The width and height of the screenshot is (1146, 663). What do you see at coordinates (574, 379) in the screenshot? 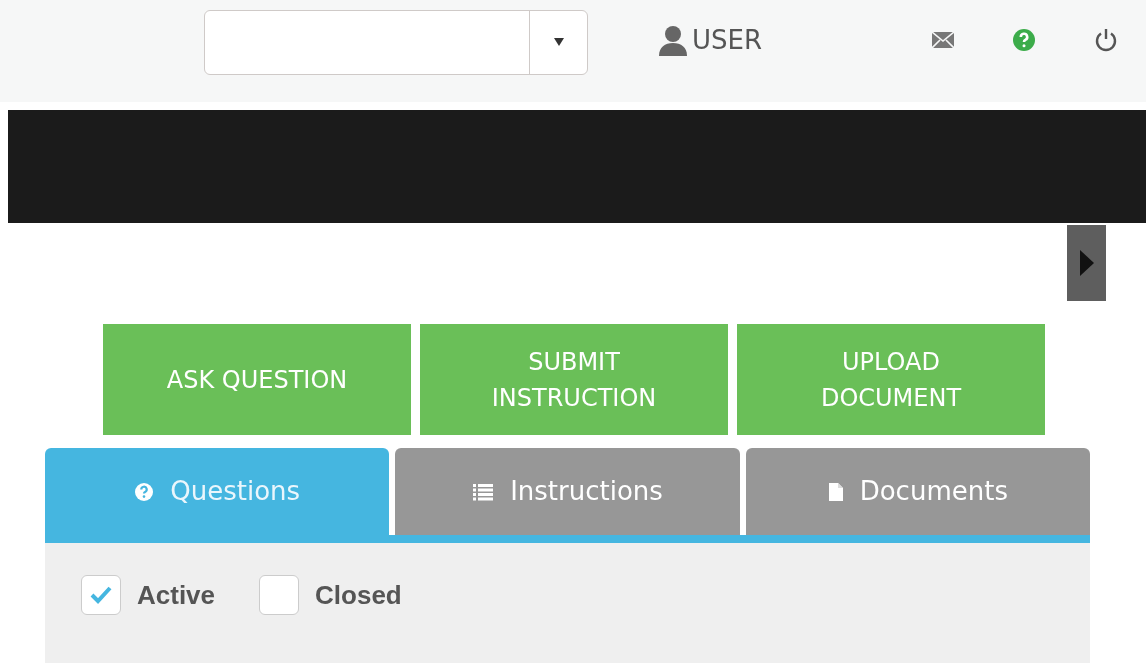
I see `action-button: SUBMIT INSTRUCTION` at bounding box center [574, 379].